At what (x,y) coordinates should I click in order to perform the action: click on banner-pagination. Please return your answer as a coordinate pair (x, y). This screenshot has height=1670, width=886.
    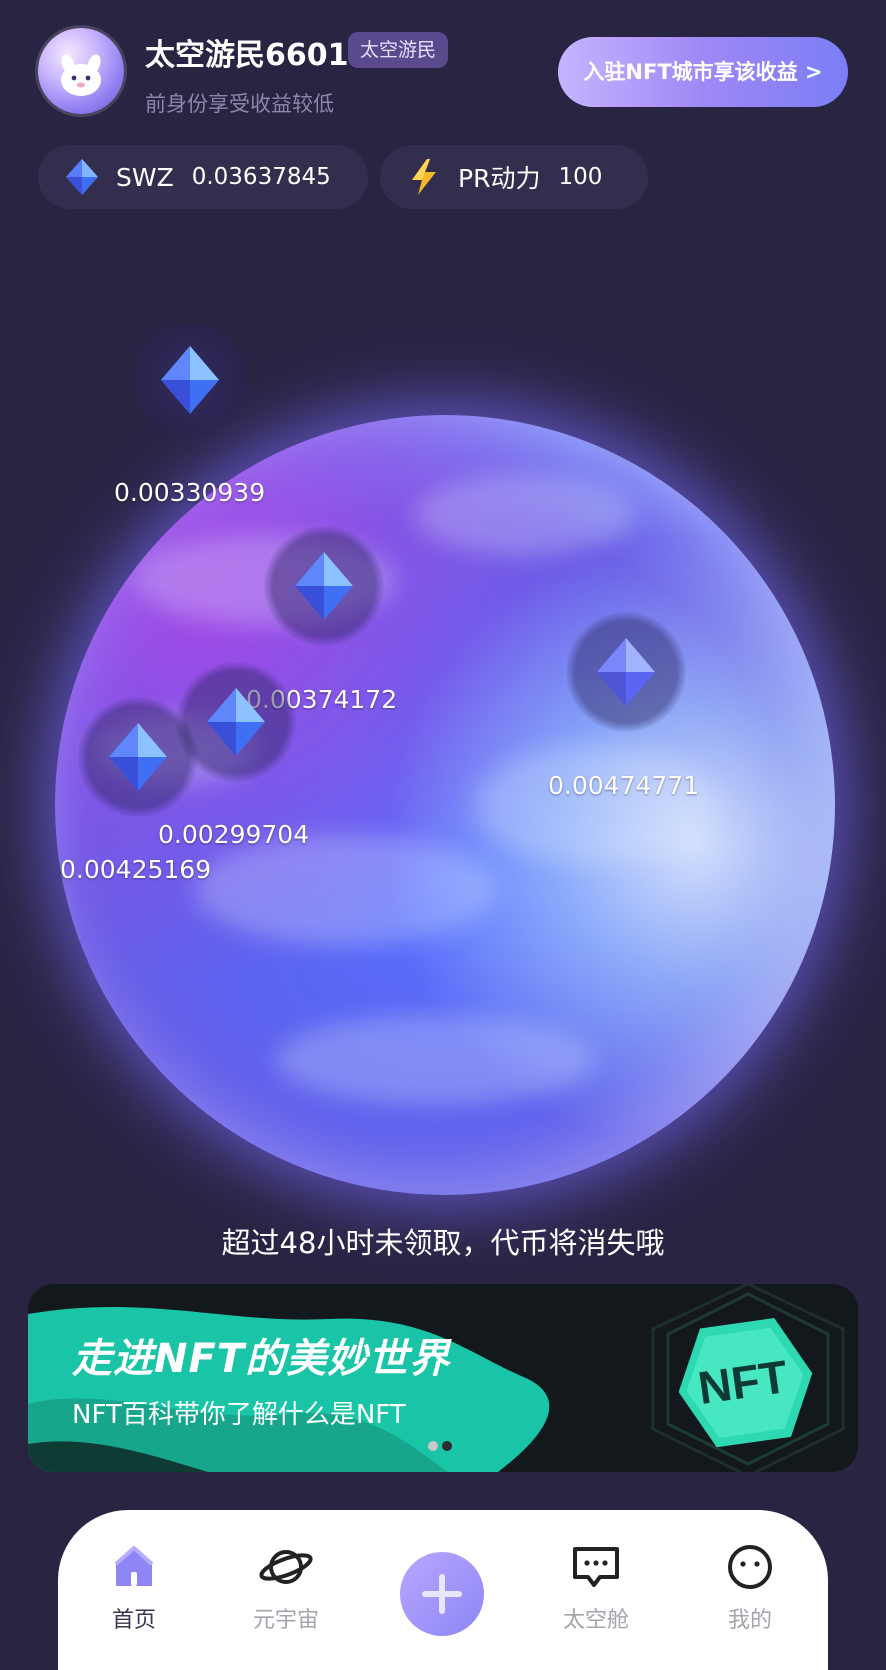
    Looking at the image, I should click on (442, 1445).